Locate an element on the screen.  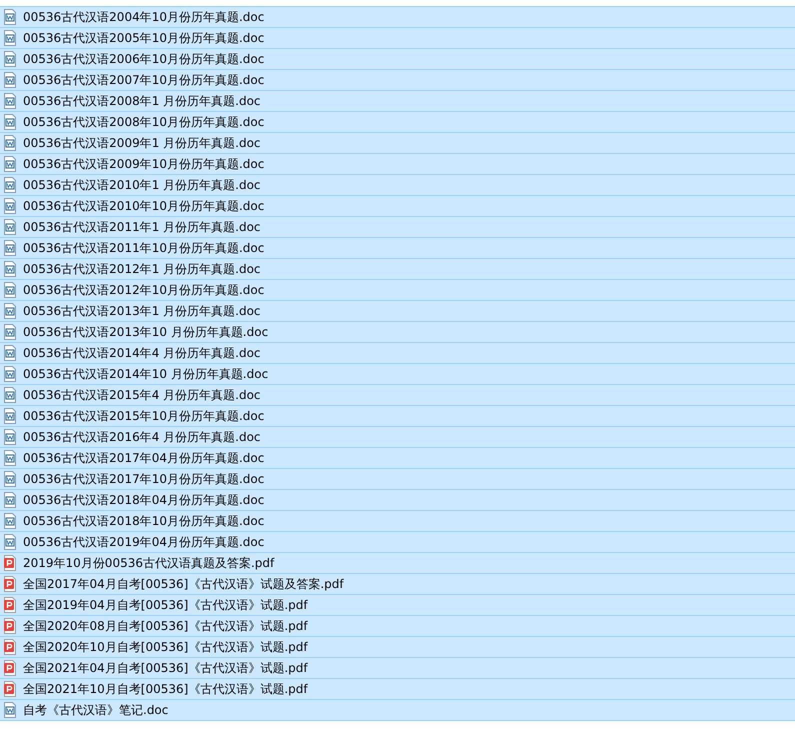
file-name: 00536古代汉语2019年04月份历年真题.doc is located at coordinates (143, 542).